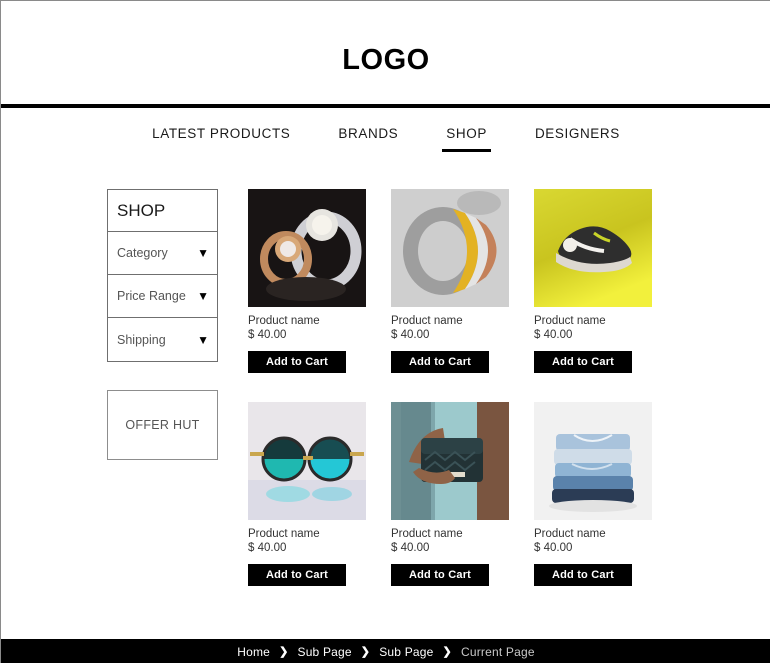 Image resolution: width=770 pixels, height=663 pixels. I want to click on filter-price-range: Price Range ▼, so click(162, 296).